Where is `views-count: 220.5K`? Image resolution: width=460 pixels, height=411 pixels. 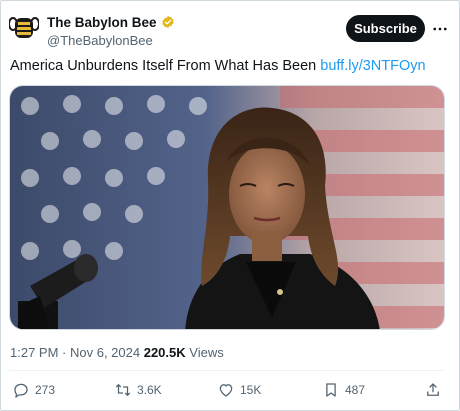
views-count: 220.5K is located at coordinates (164, 352).